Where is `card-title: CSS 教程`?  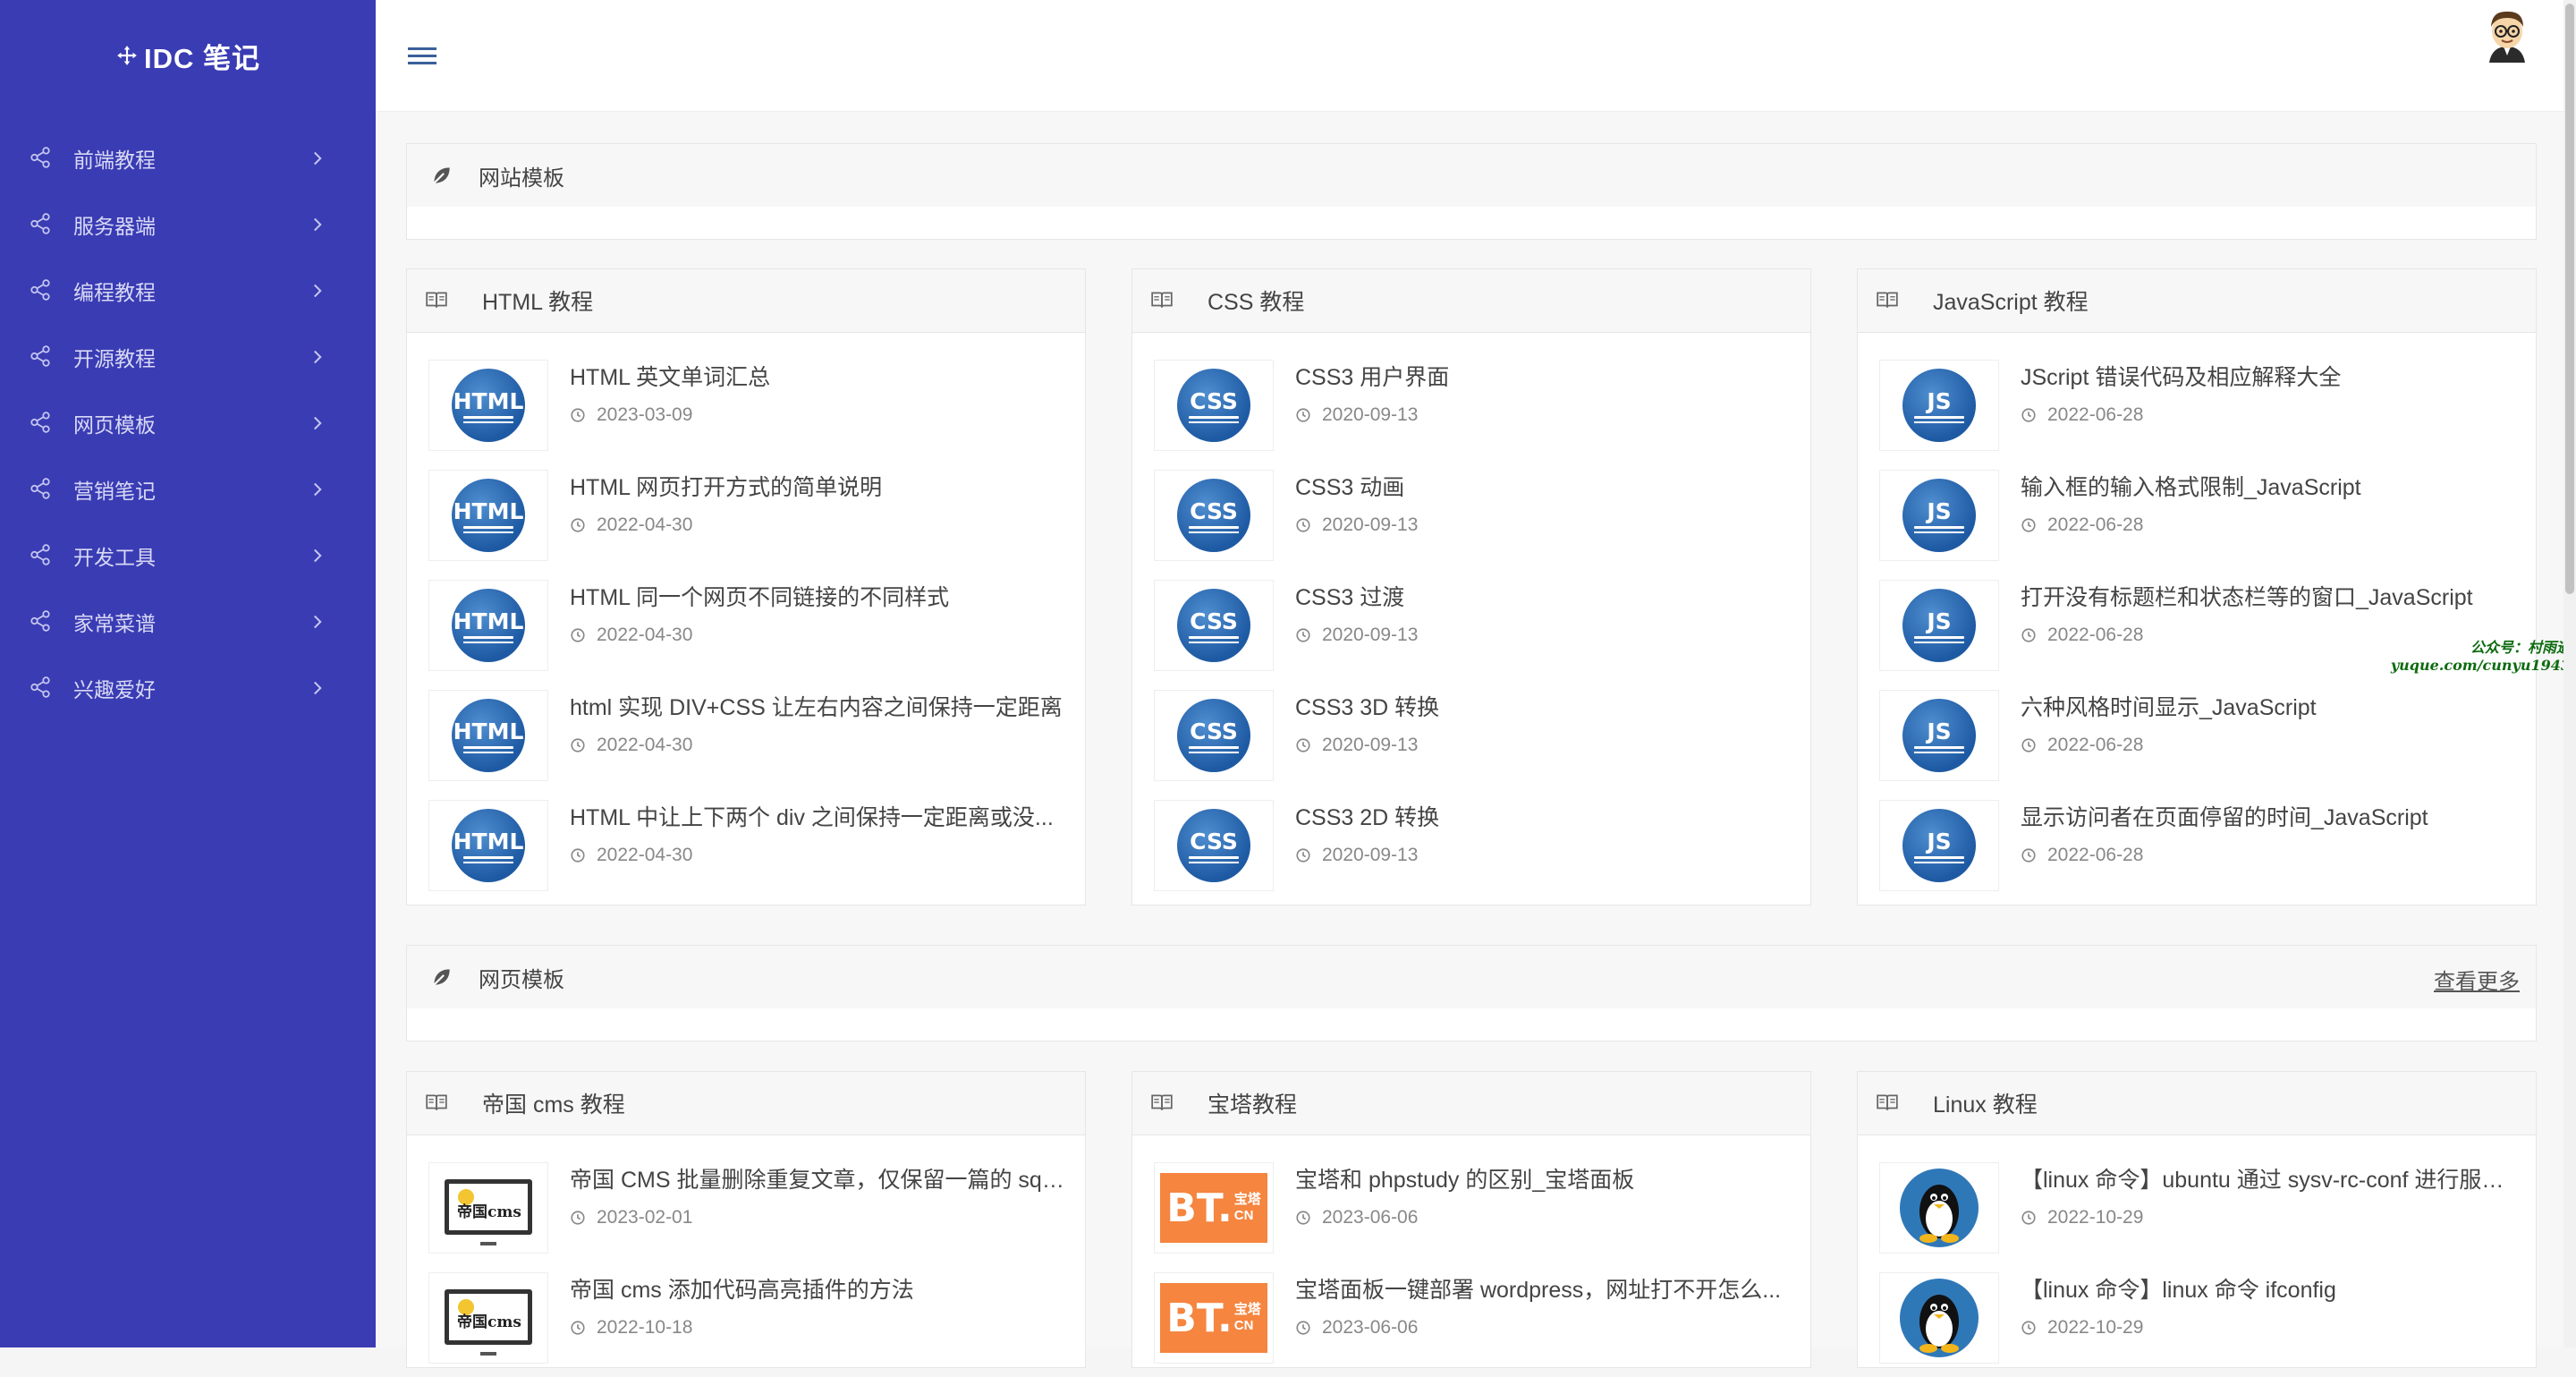 card-title: CSS 教程 is located at coordinates (1256, 301).